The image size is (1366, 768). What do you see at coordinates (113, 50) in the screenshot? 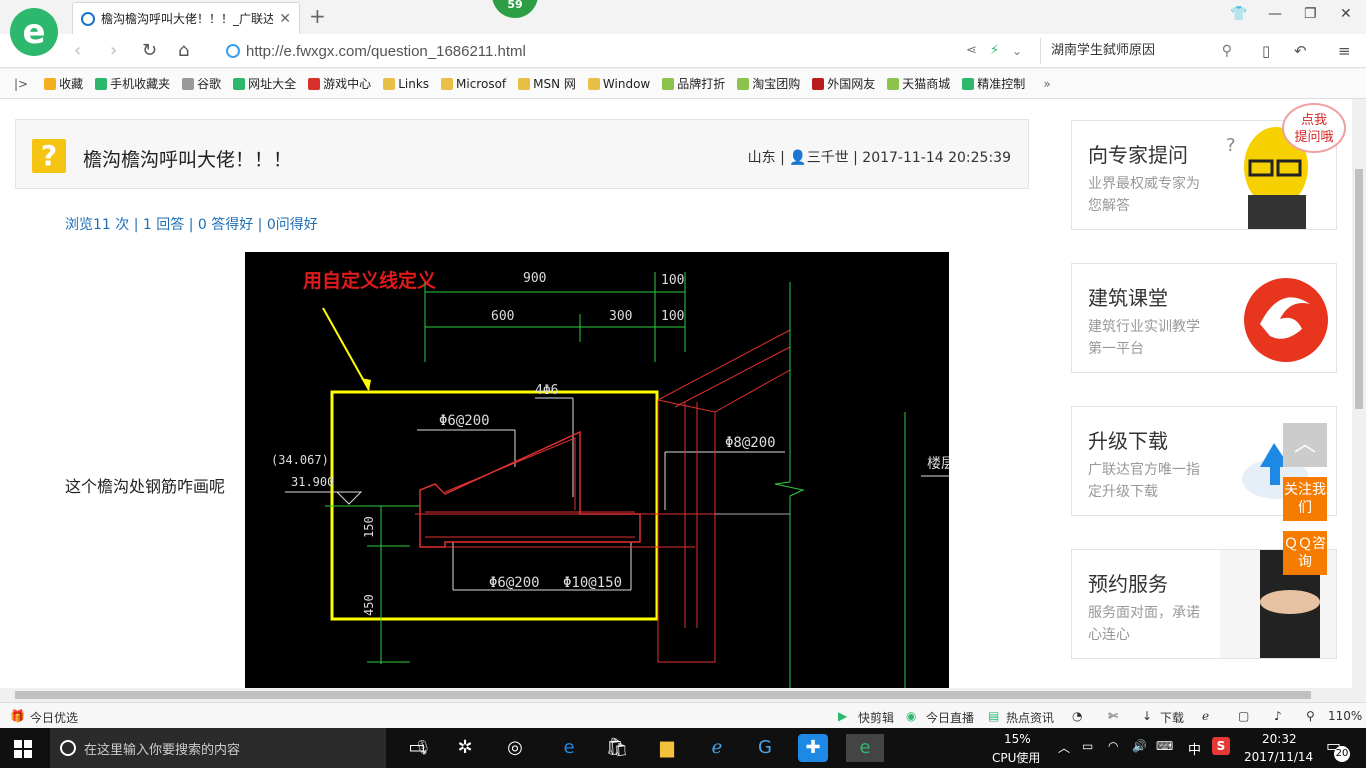
I see `forward-icon: ›` at bounding box center [113, 50].